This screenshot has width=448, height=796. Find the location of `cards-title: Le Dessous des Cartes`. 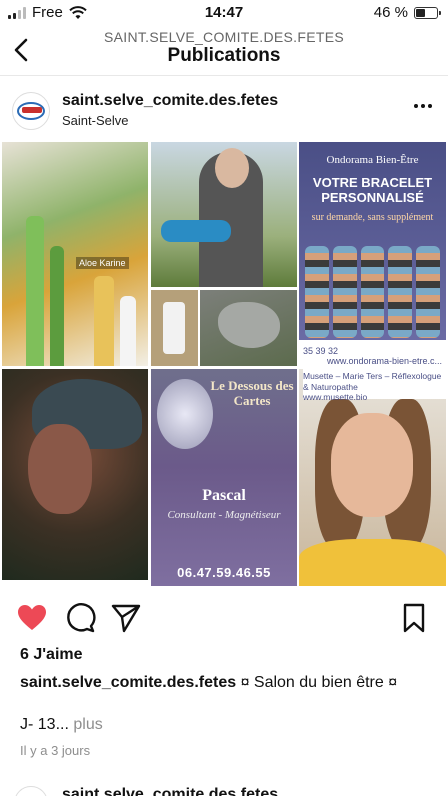

cards-title: Le Dessous des Cartes is located at coordinates (252, 393).